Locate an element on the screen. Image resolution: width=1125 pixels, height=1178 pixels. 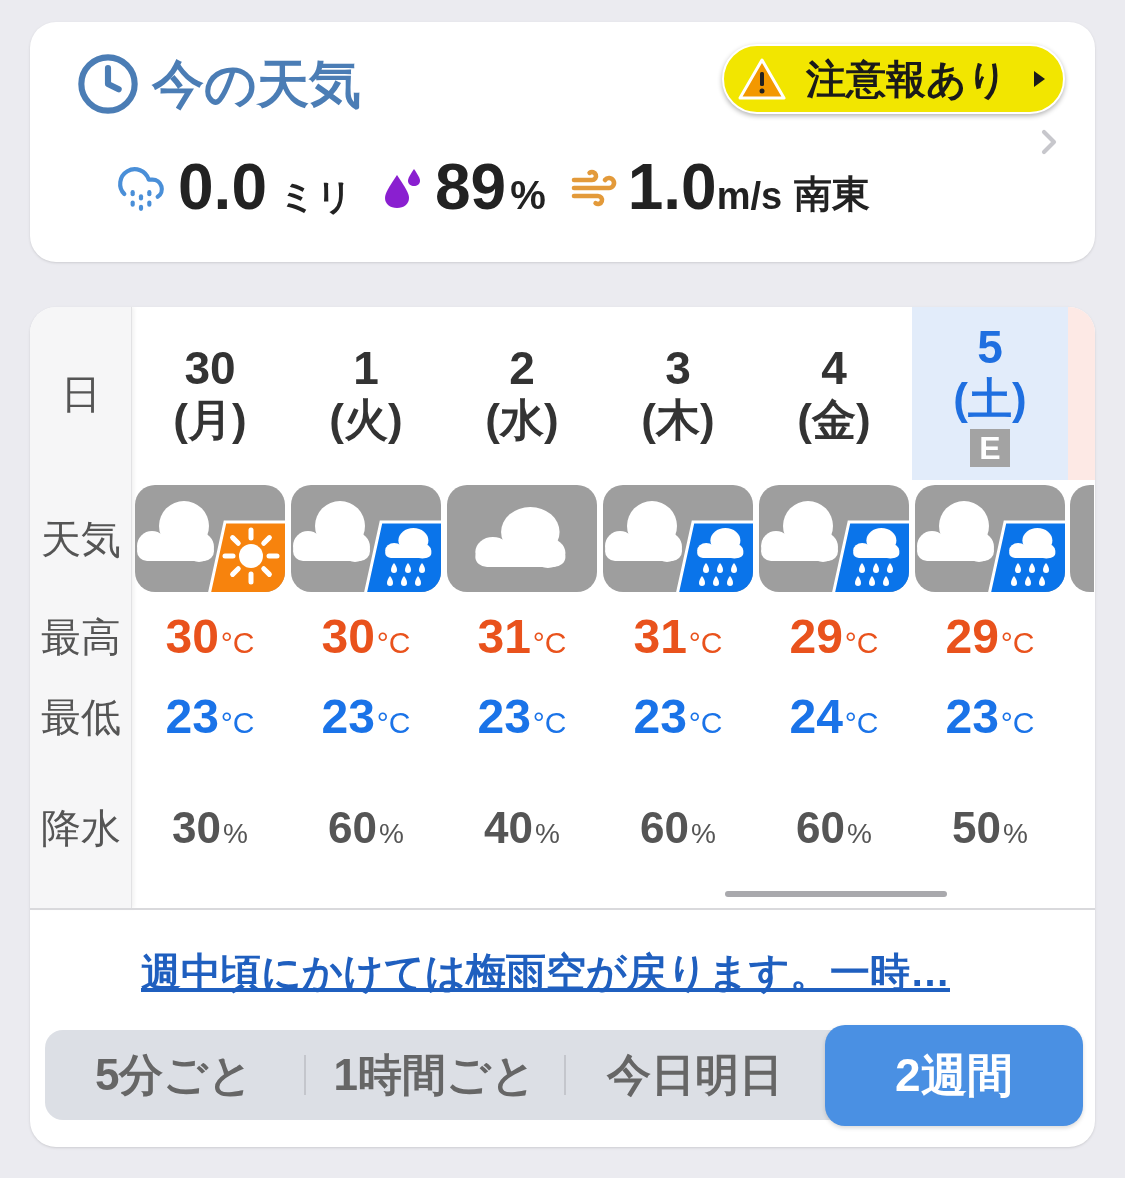
section-title: 今の天気 is located at coordinates (256, 84).